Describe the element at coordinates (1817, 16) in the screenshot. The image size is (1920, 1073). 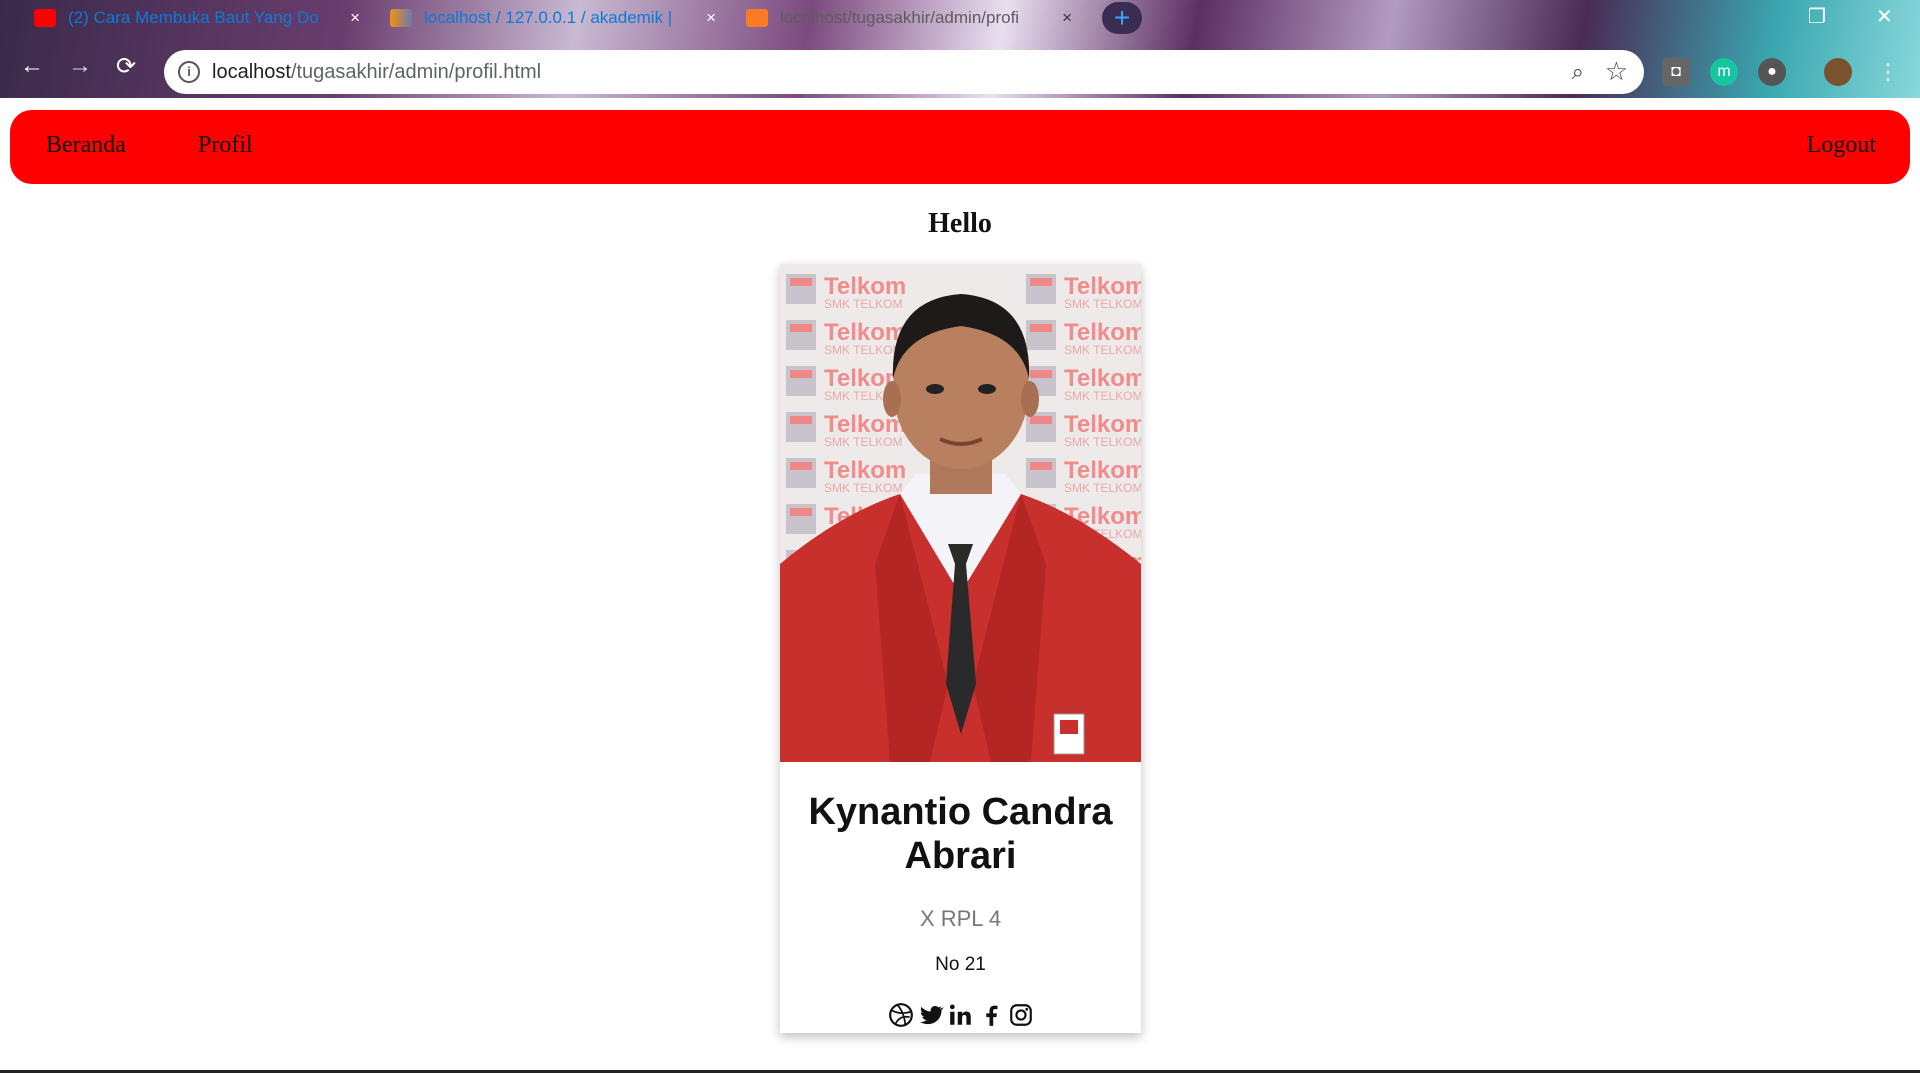
I see `restore-window-icon: ❐` at that location.